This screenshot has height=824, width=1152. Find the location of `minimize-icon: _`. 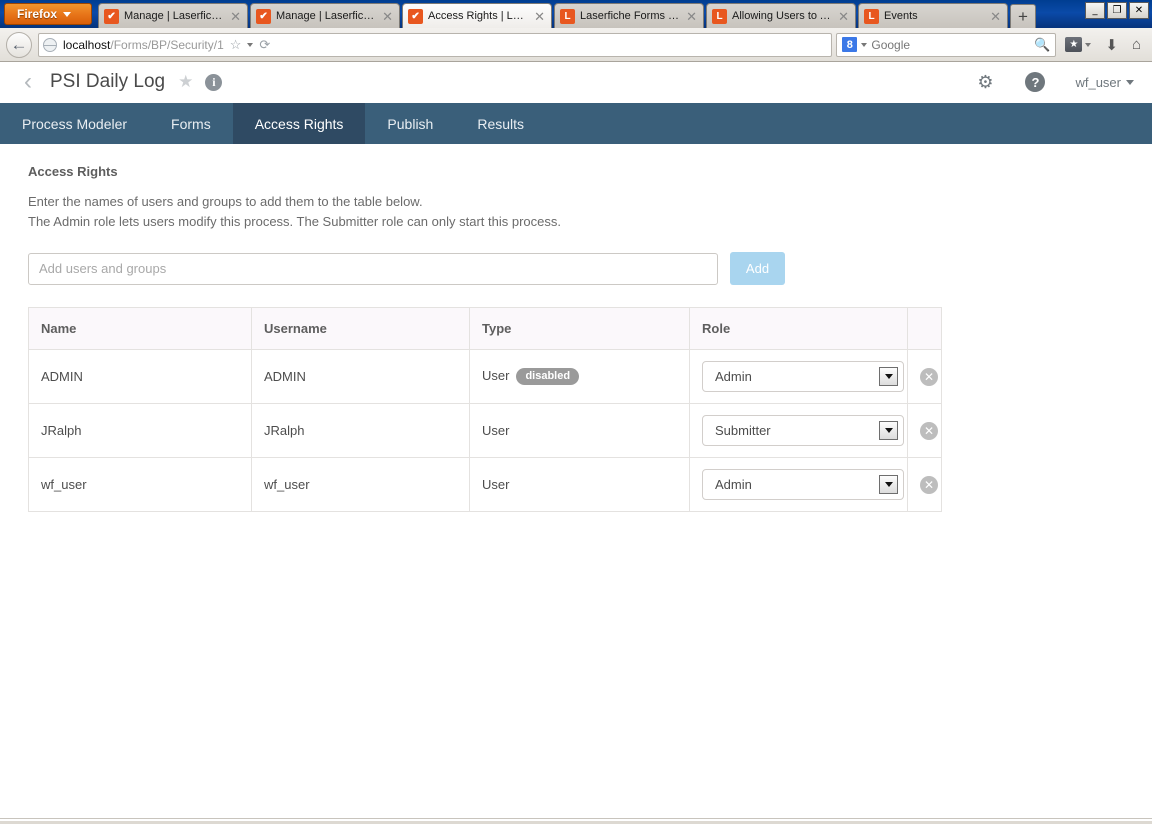

minimize-icon: _ is located at coordinates (1095, 10).